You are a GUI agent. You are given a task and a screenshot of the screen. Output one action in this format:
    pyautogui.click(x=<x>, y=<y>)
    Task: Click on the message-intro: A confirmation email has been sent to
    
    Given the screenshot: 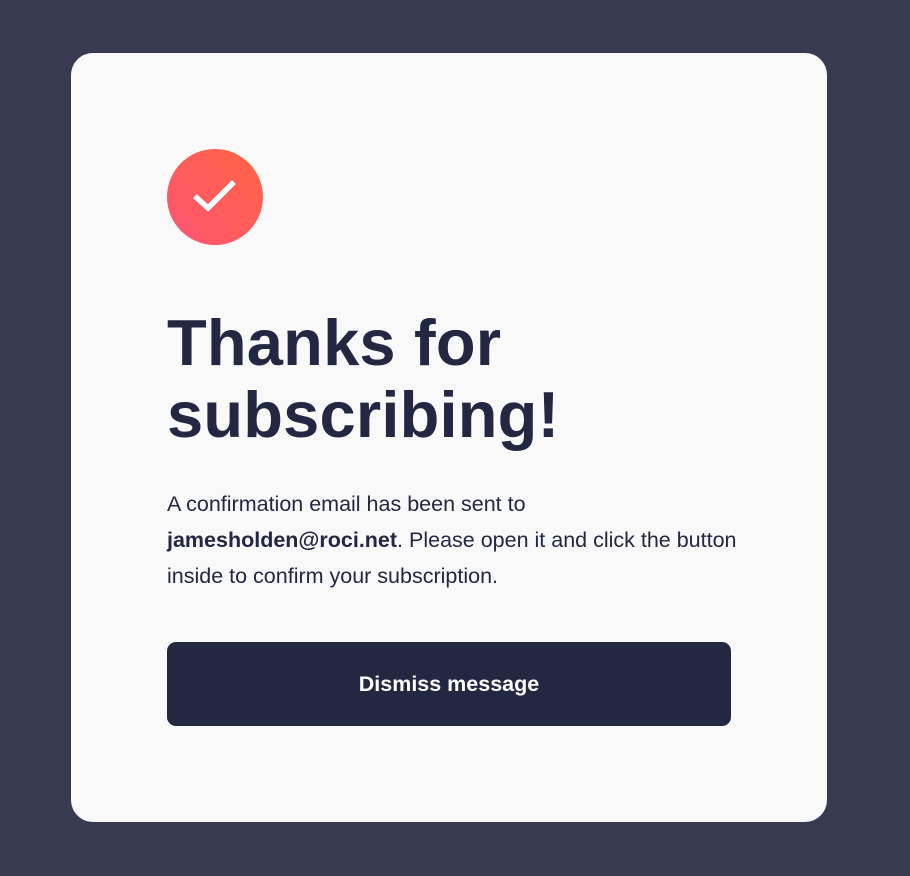 What is the action you would take?
    pyautogui.click(x=346, y=504)
    